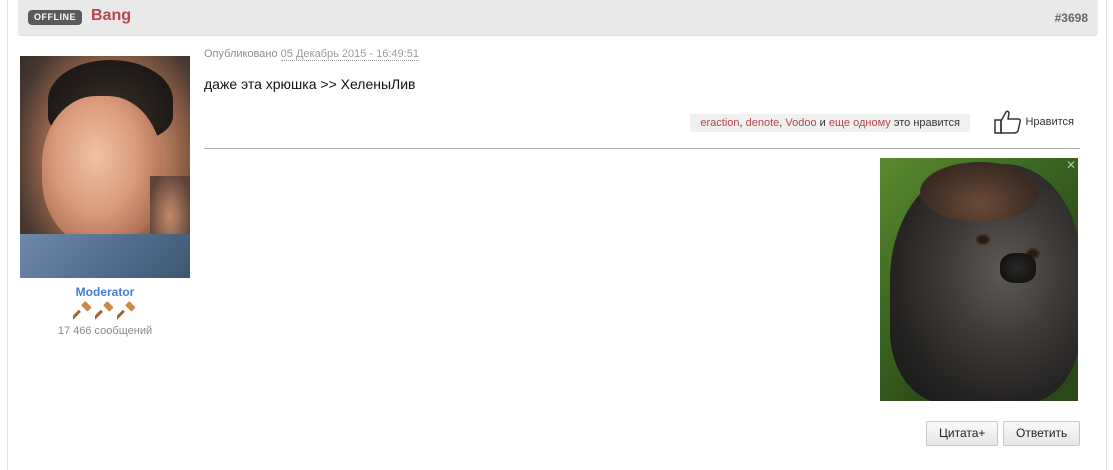 The height and width of the screenshot is (470, 1113). I want to click on published-date: 05 Декабрь 2015 - 16:49:51, so click(349, 54).